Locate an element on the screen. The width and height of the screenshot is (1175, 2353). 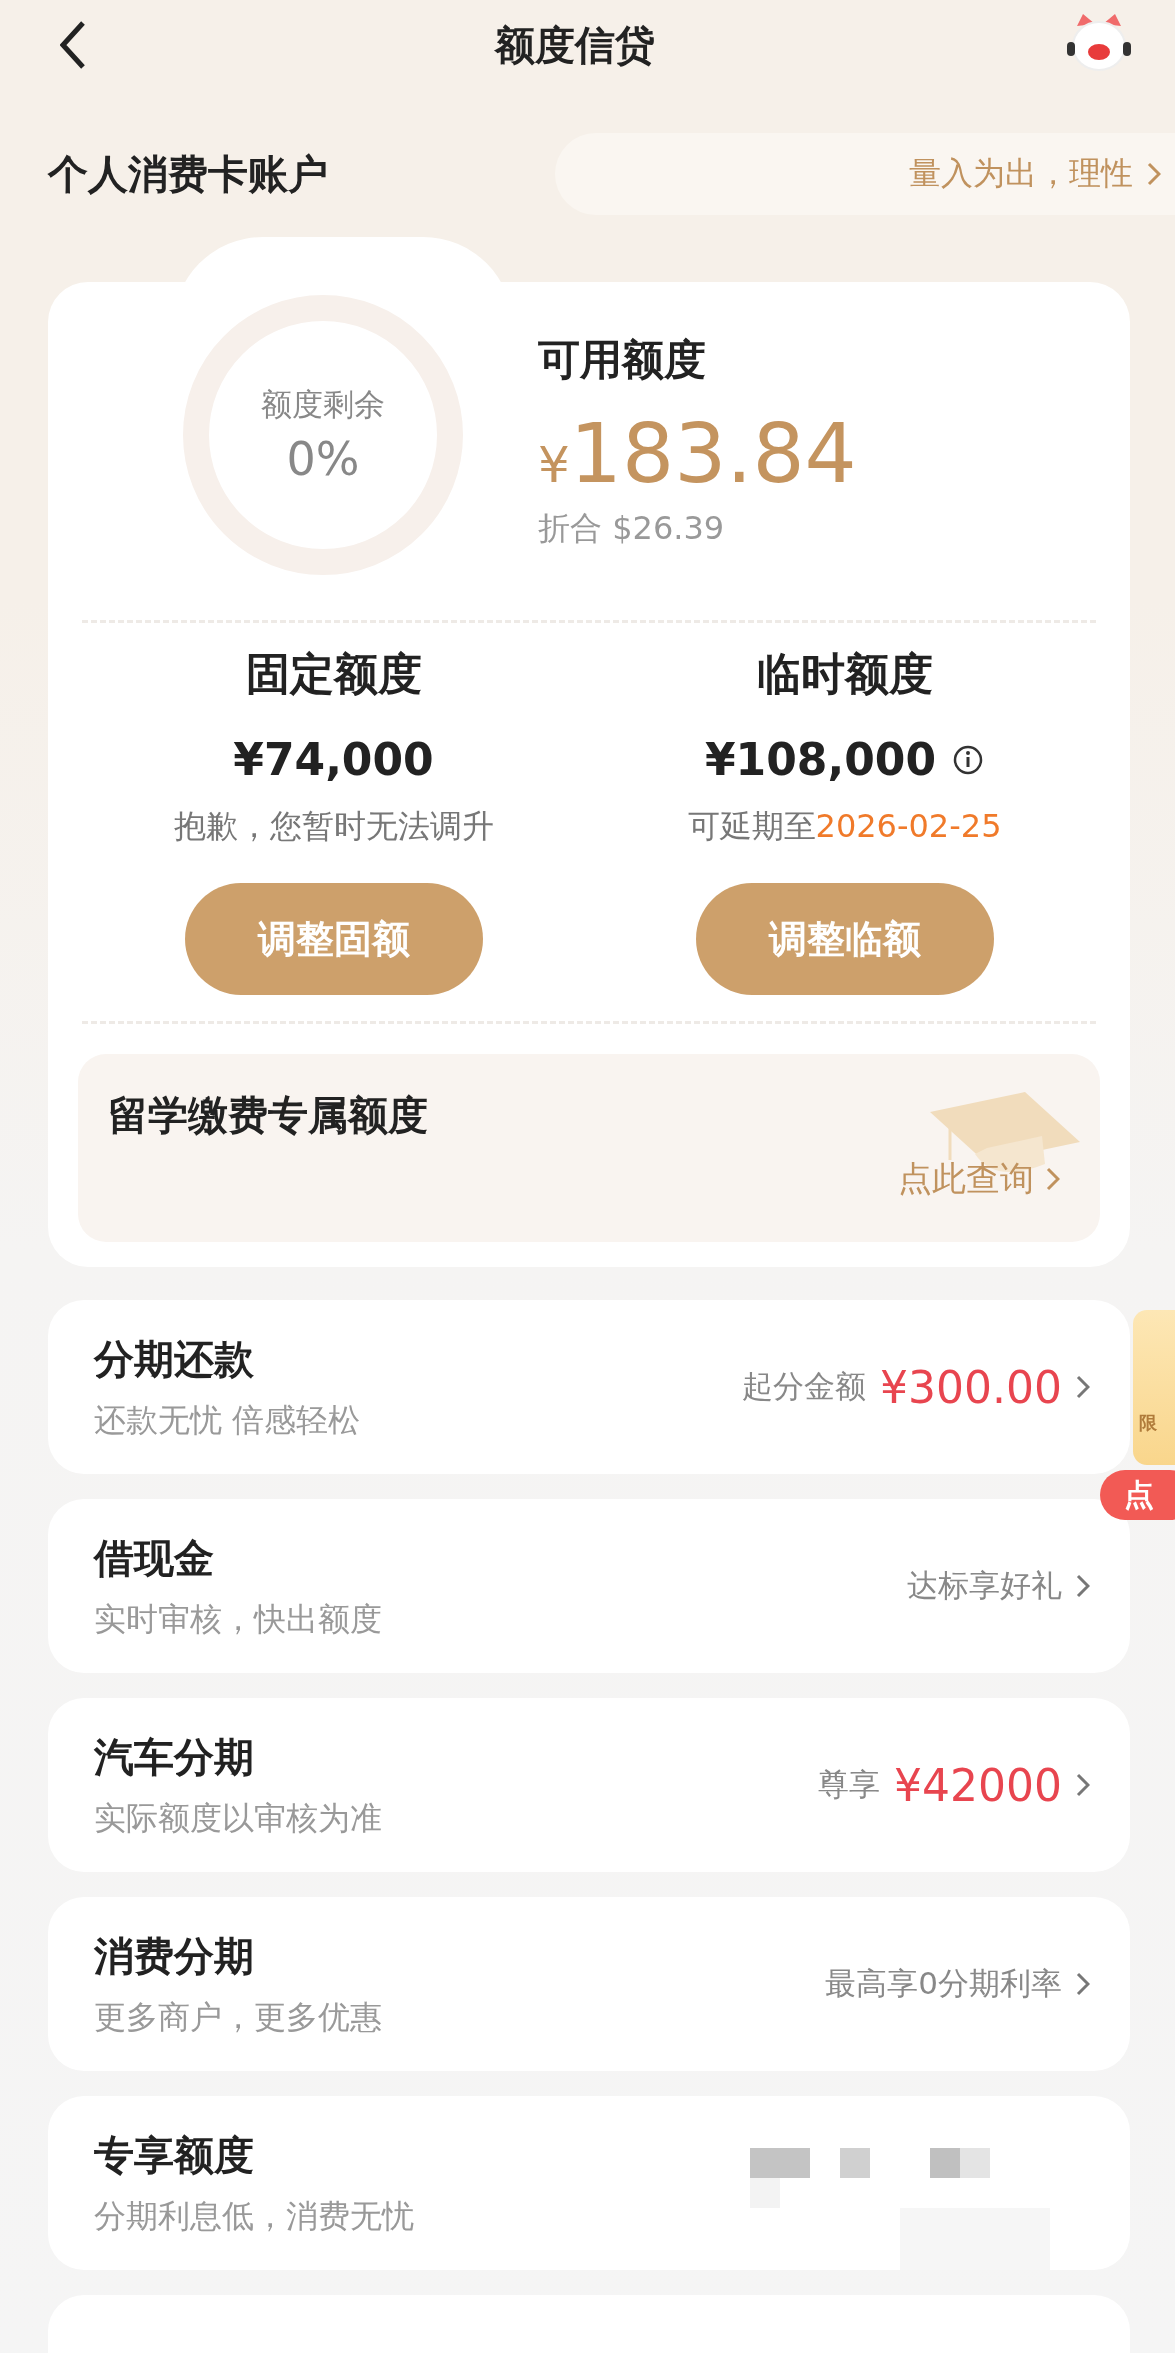
service-card: 汽车分期 实际额度以审核为准 尊享 ¥42000 is located at coordinates (589, 1785).